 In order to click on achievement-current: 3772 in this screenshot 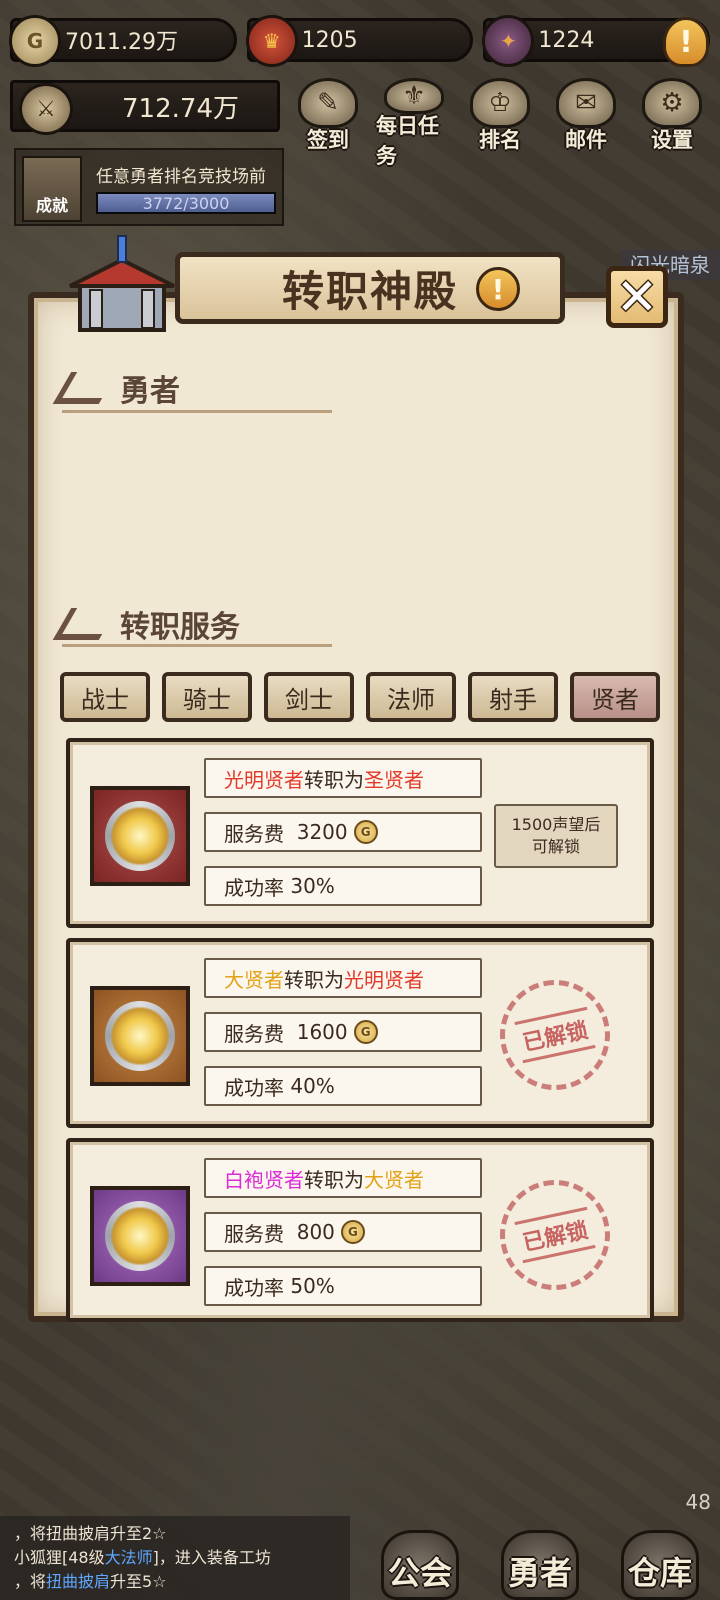, I will do `click(163, 203)`.